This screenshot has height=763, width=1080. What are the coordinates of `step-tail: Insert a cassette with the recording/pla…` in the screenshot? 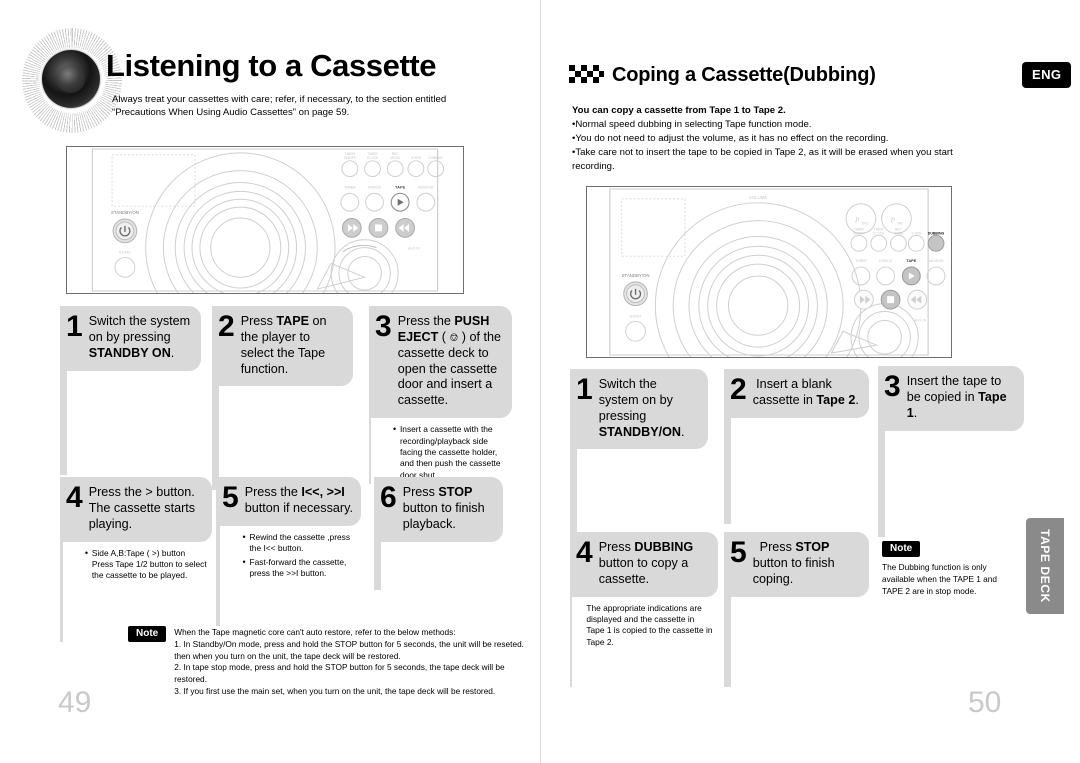 It's located at (440, 451).